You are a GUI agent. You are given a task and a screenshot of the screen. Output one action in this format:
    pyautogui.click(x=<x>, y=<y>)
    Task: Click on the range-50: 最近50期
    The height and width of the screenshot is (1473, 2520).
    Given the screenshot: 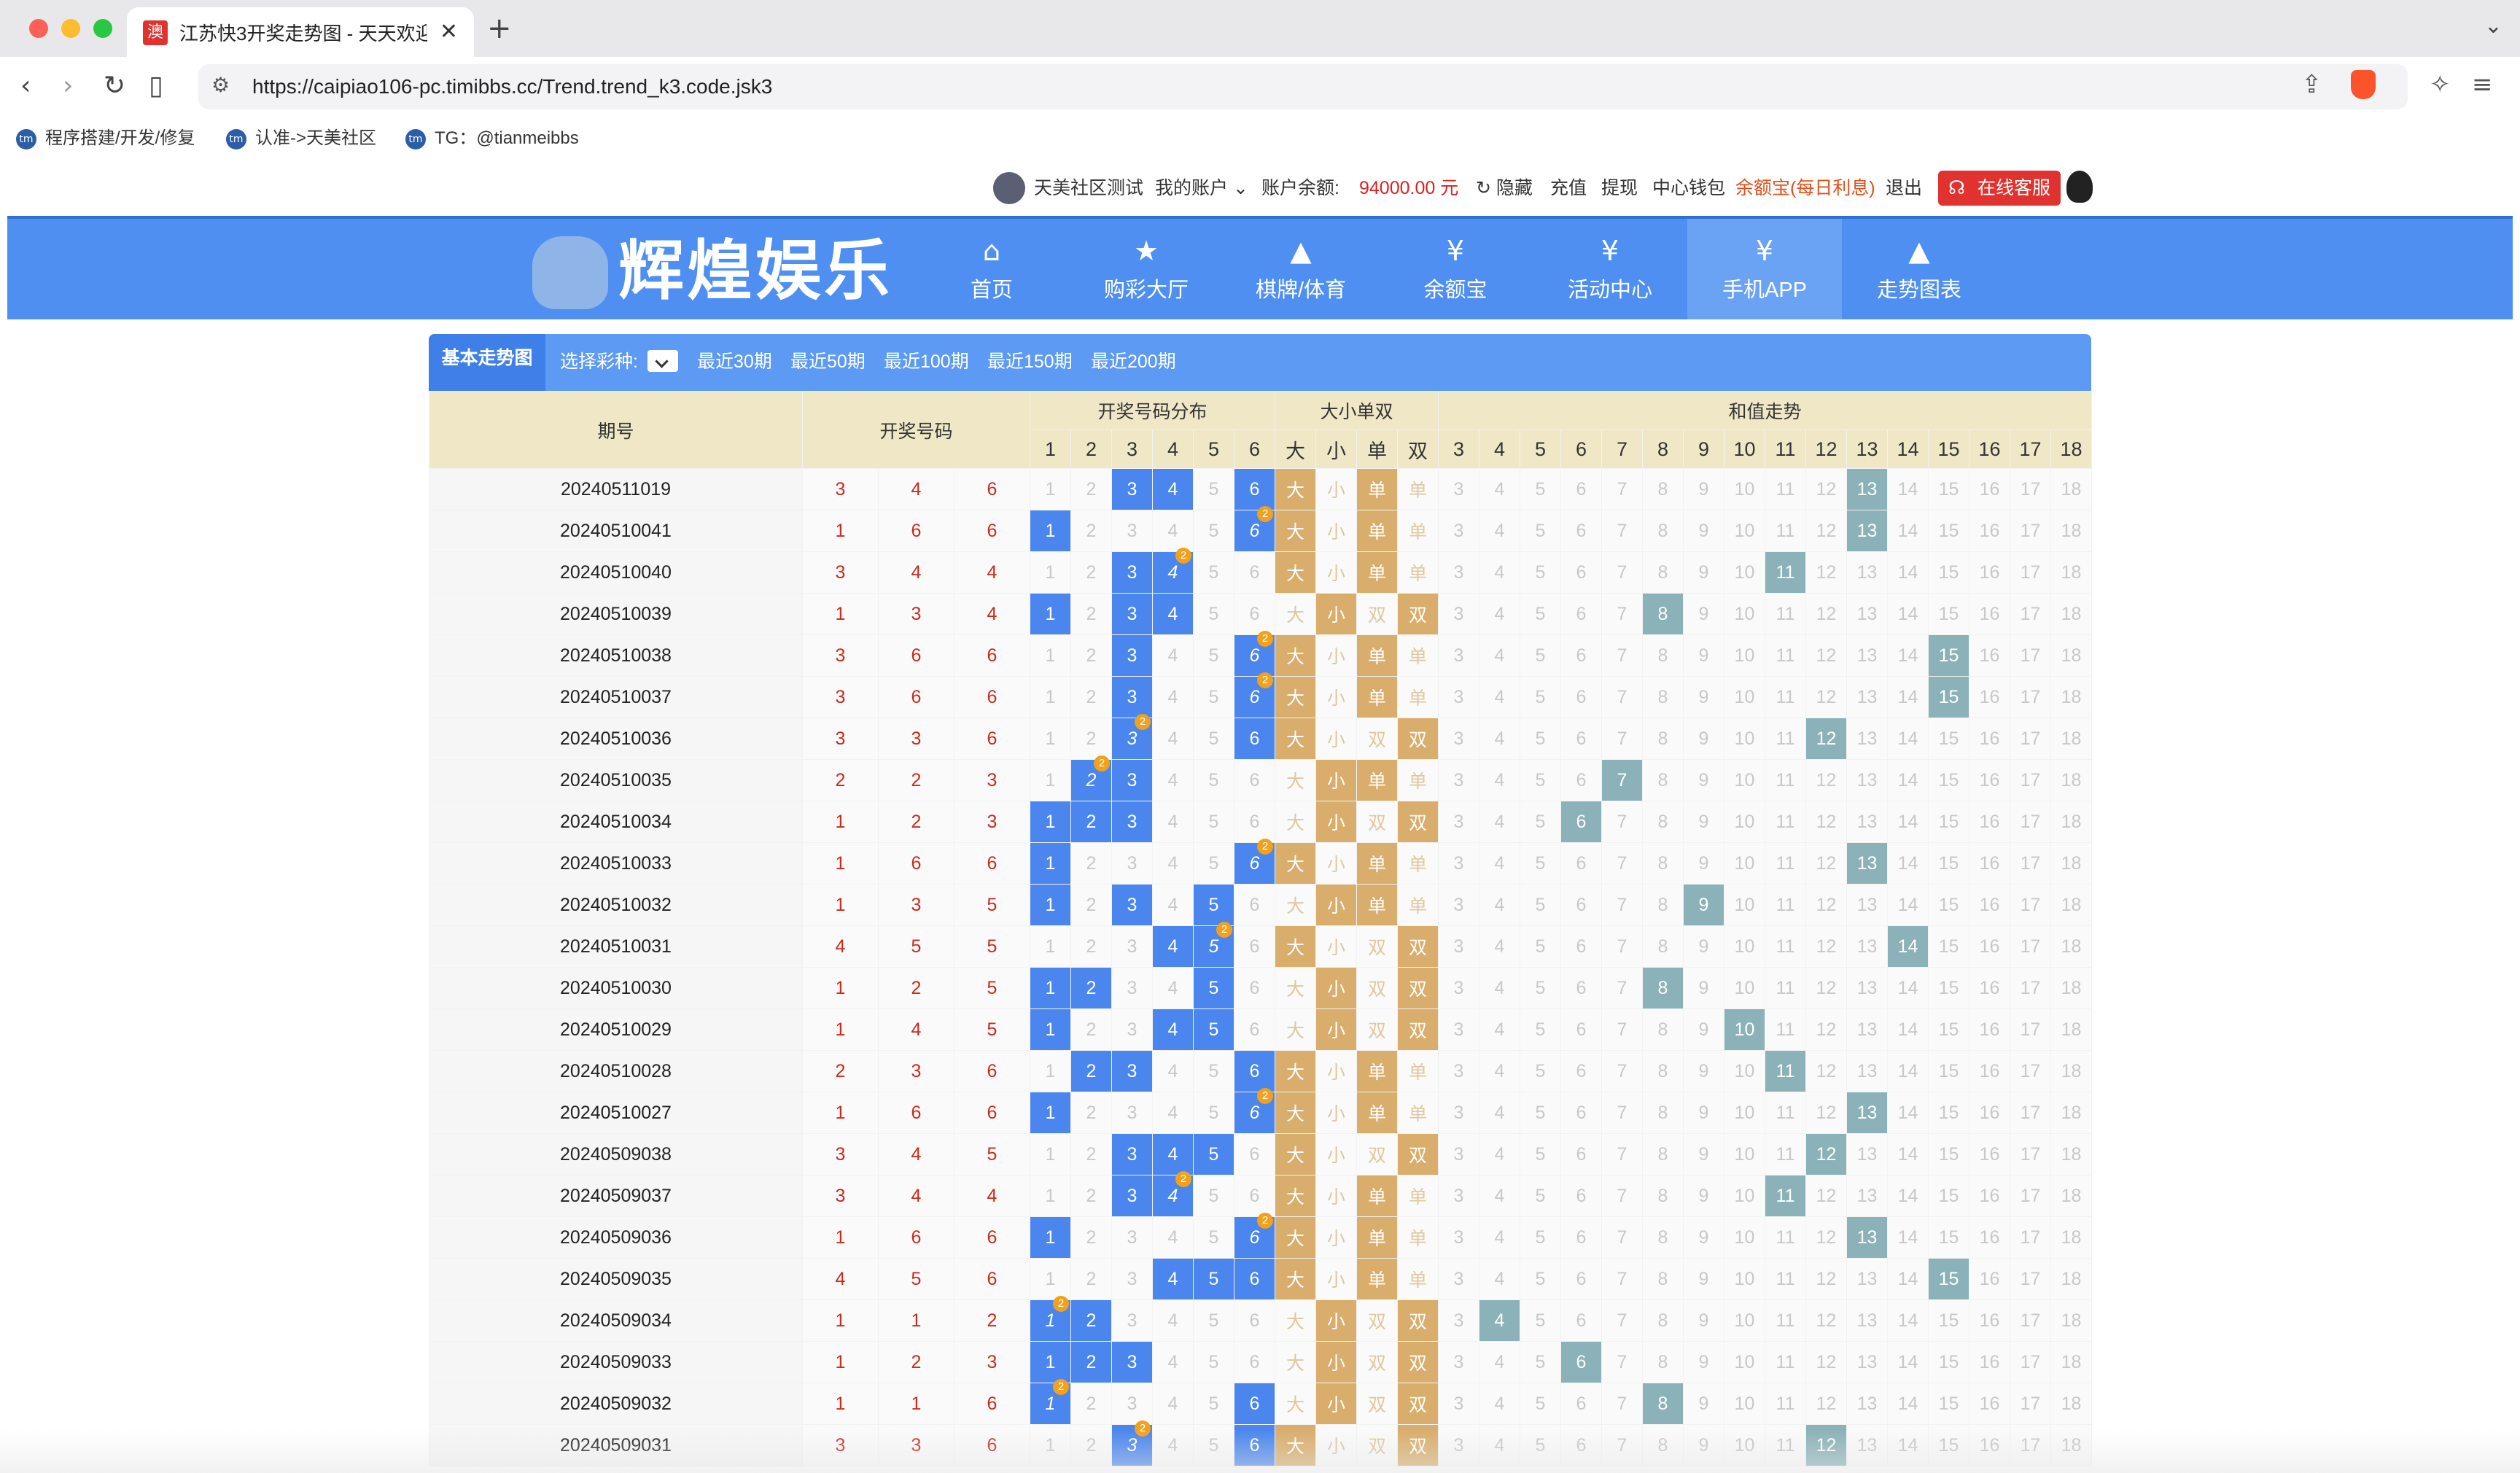 What is the action you would take?
    pyautogui.click(x=828, y=362)
    